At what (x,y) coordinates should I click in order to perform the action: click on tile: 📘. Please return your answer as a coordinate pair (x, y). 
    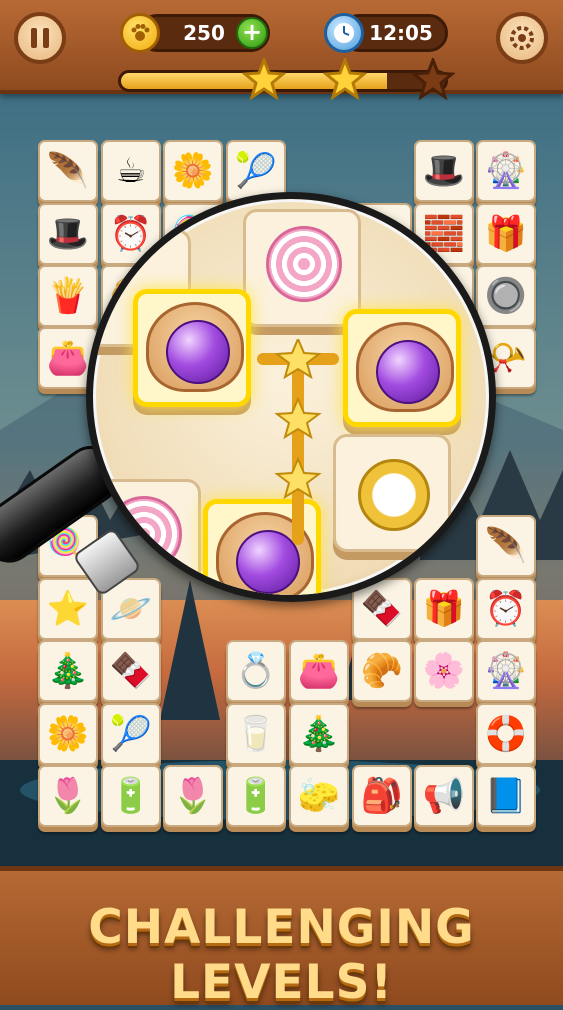
    Looking at the image, I should click on (506, 796).